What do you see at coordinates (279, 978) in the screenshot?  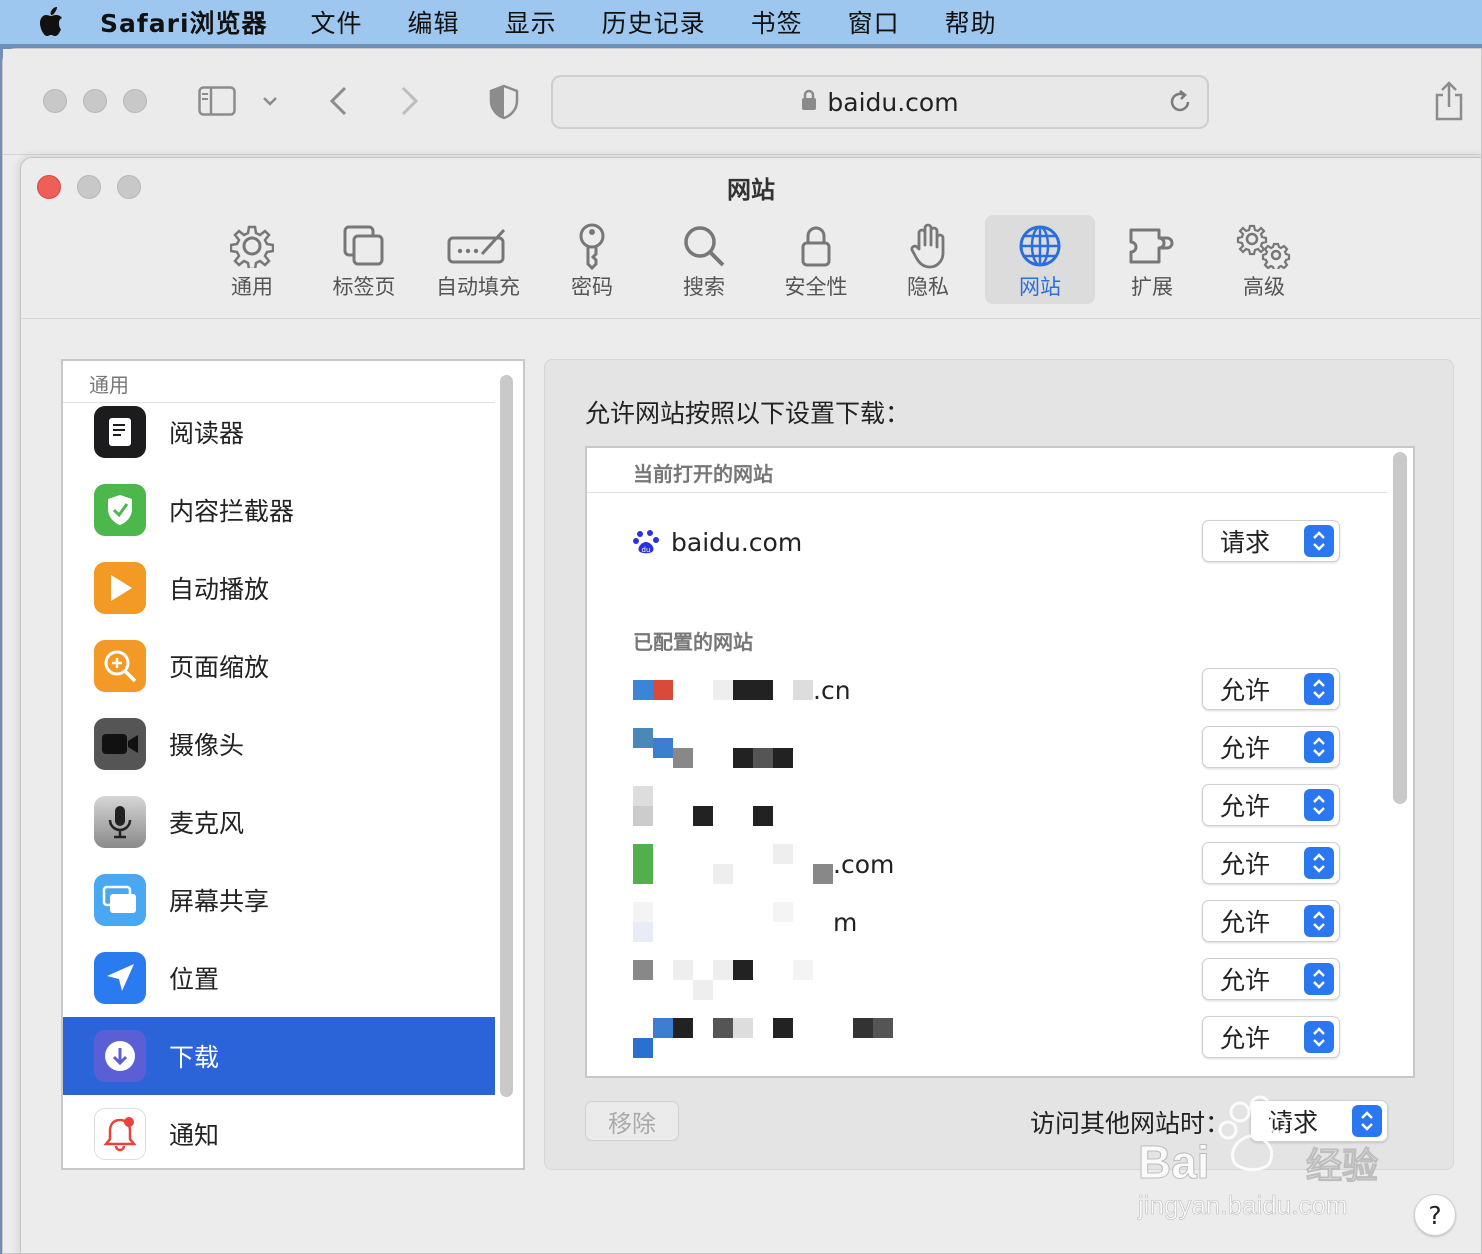 I see `sidebar-item-location: 位置` at bounding box center [279, 978].